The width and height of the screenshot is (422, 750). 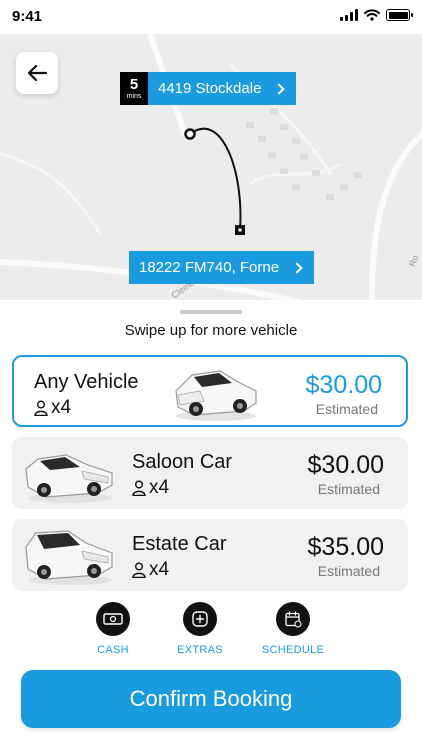 I want to click on sedan-car-icon, so click(x=216, y=395).